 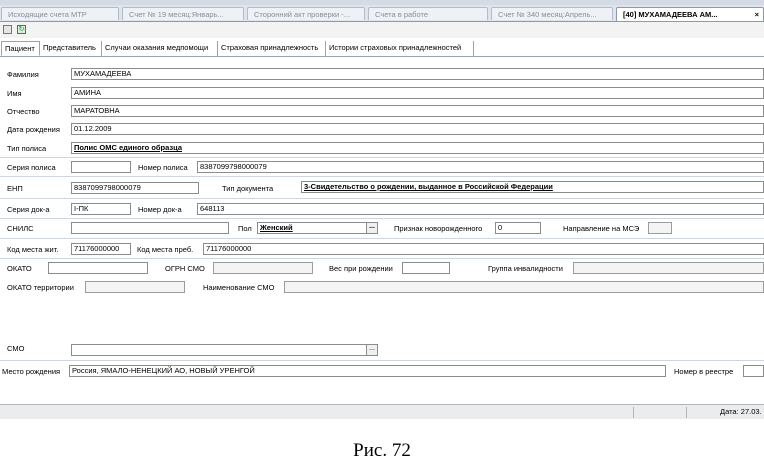 I want to click on tab-representative: Представитель, so click(x=71, y=48).